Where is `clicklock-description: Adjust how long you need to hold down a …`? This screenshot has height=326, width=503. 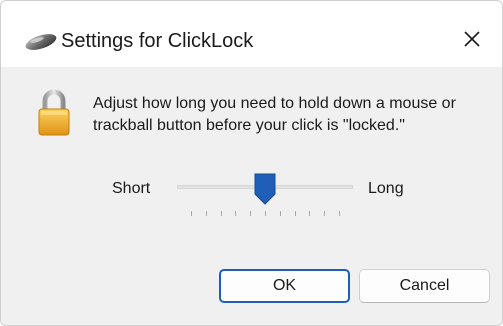 clicklock-description: Adjust how long you need to hold down a … is located at coordinates (274, 114).